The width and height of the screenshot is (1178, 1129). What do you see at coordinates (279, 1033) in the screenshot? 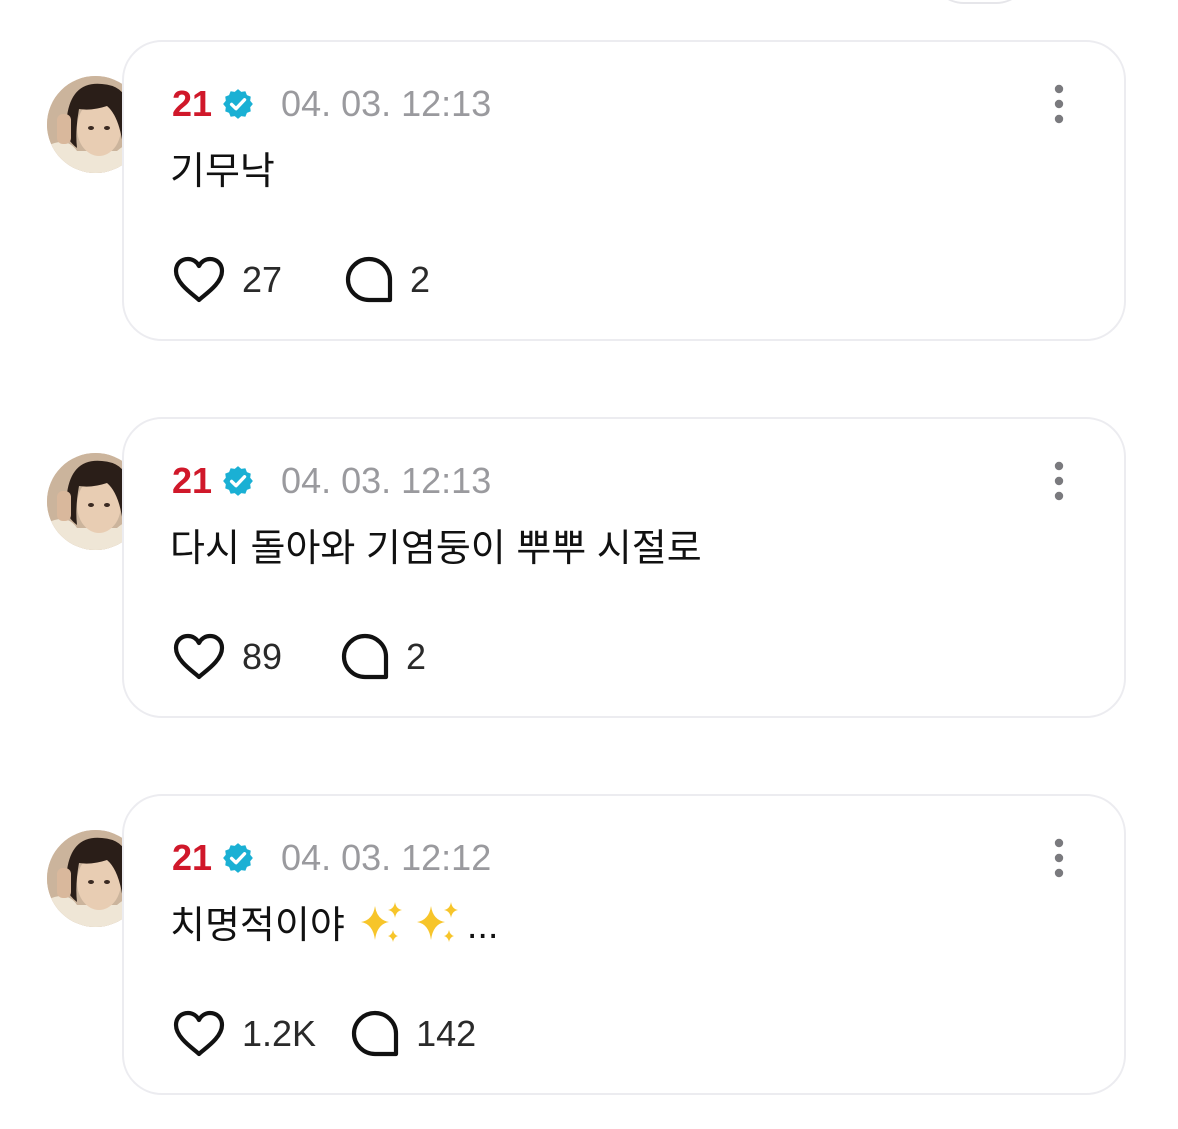
I see `like-count: 1.2K` at bounding box center [279, 1033].